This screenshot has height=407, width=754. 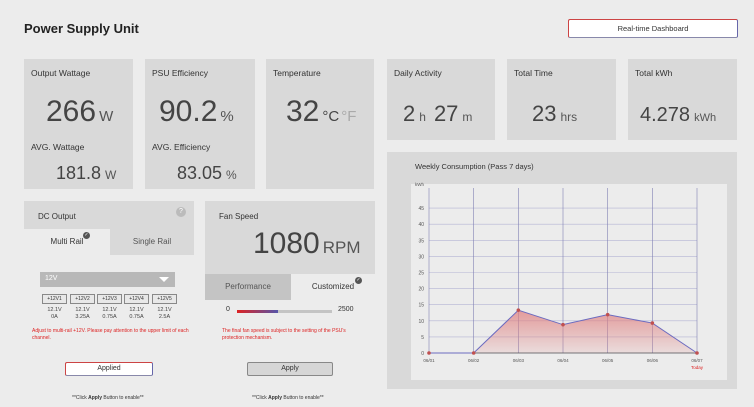 What do you see at coordinates (136, 299) in the screenshot?
I see `rail-button-12v4: +12V4` at bounding box center [136, 299].